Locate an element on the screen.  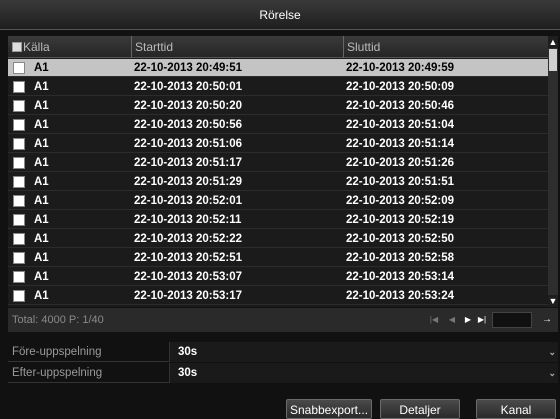
table-row: A1 22-10-2013 20:52:01 22-10-2013 20:52:09 is located at coordinates (278, 201).